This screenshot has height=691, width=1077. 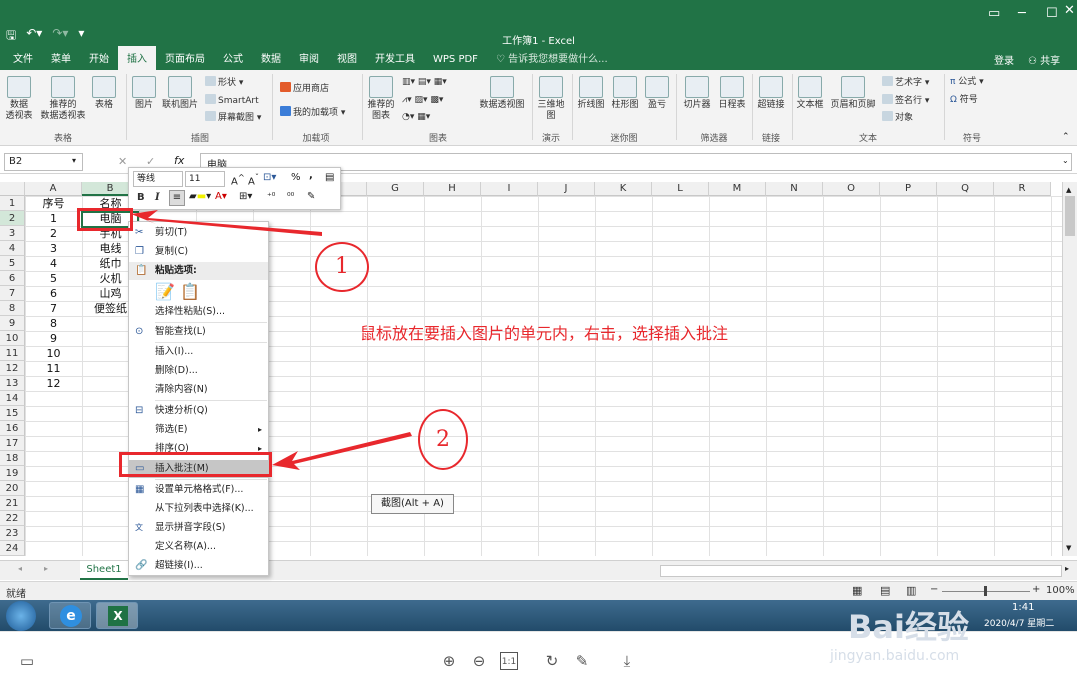 What do you see at coordinates (443, 439) in the screenshot?
I see `annotation-circle-two: 2` at bounding box center [443, 439].